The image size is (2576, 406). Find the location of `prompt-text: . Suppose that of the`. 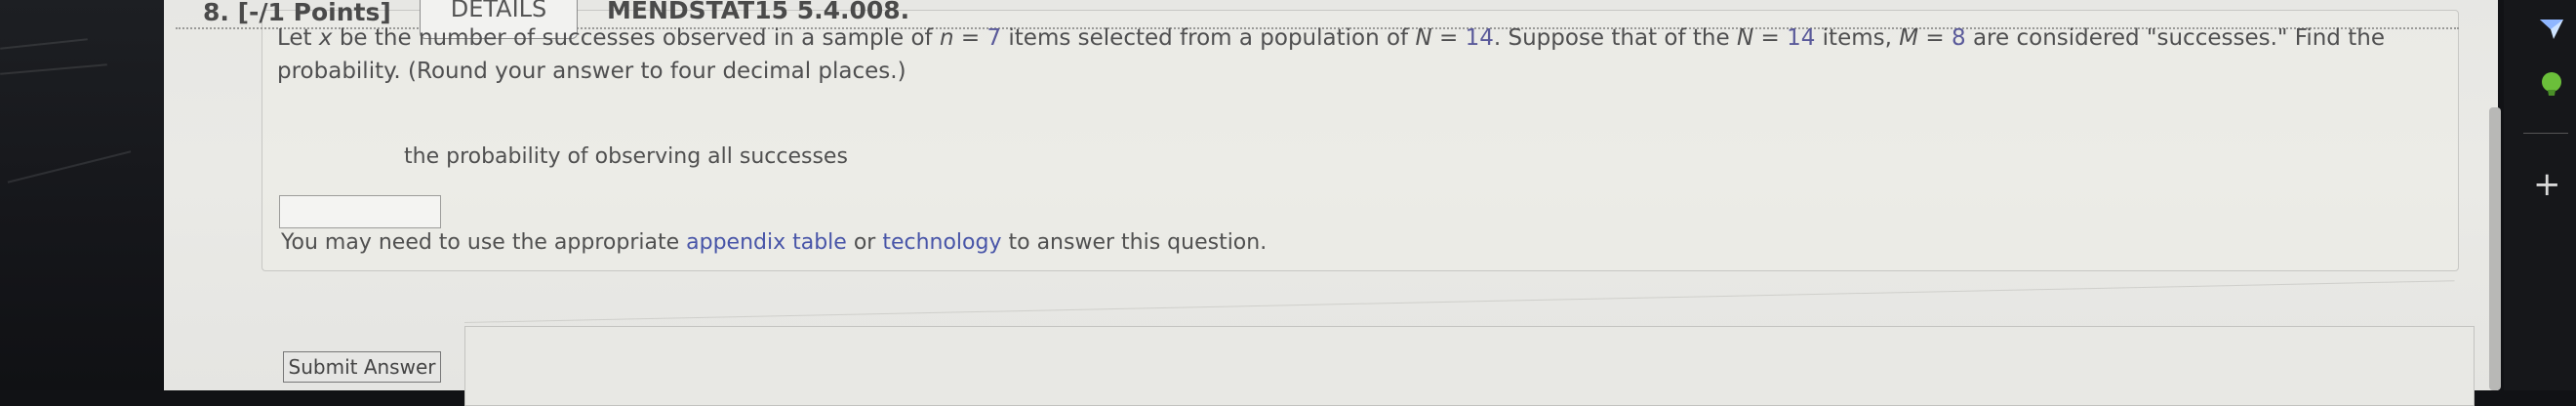

prompt-text: . Suppose that of the is located at coordinates (1615, 38).